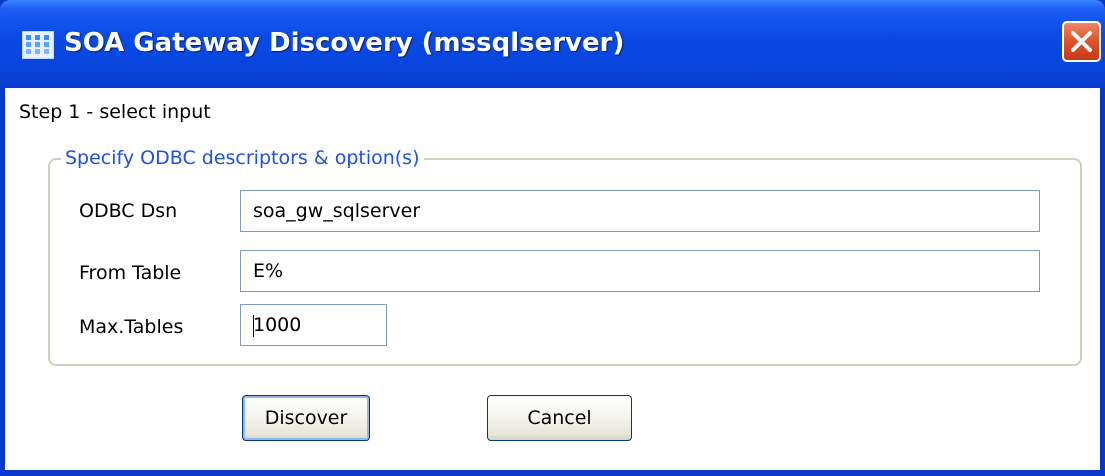 This screenshot has width=1105, height=476. What do you see at coordinates (38, 45) in the screenshot?
I see `app-grid-icon` at bounding box center [38, 45].